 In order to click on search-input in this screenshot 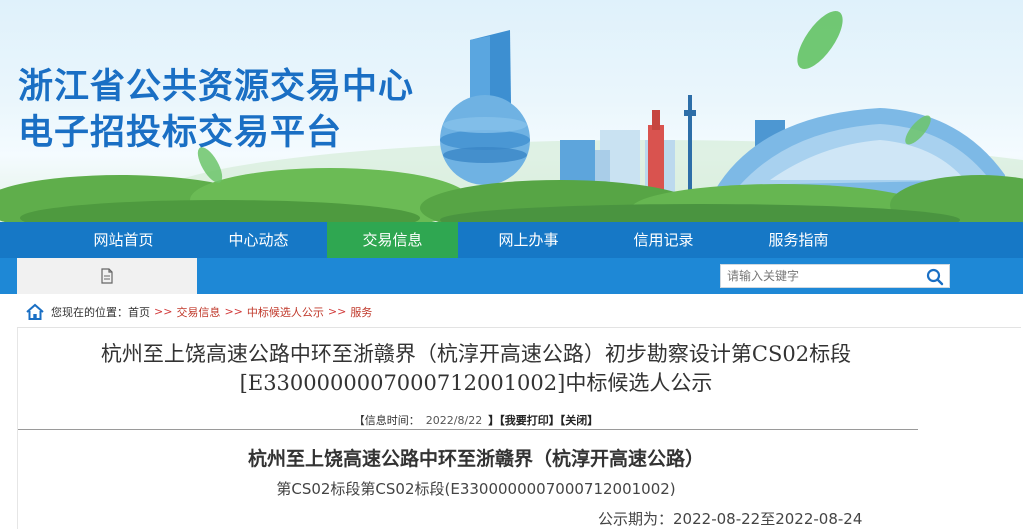, I will do `click(821, 276)`.